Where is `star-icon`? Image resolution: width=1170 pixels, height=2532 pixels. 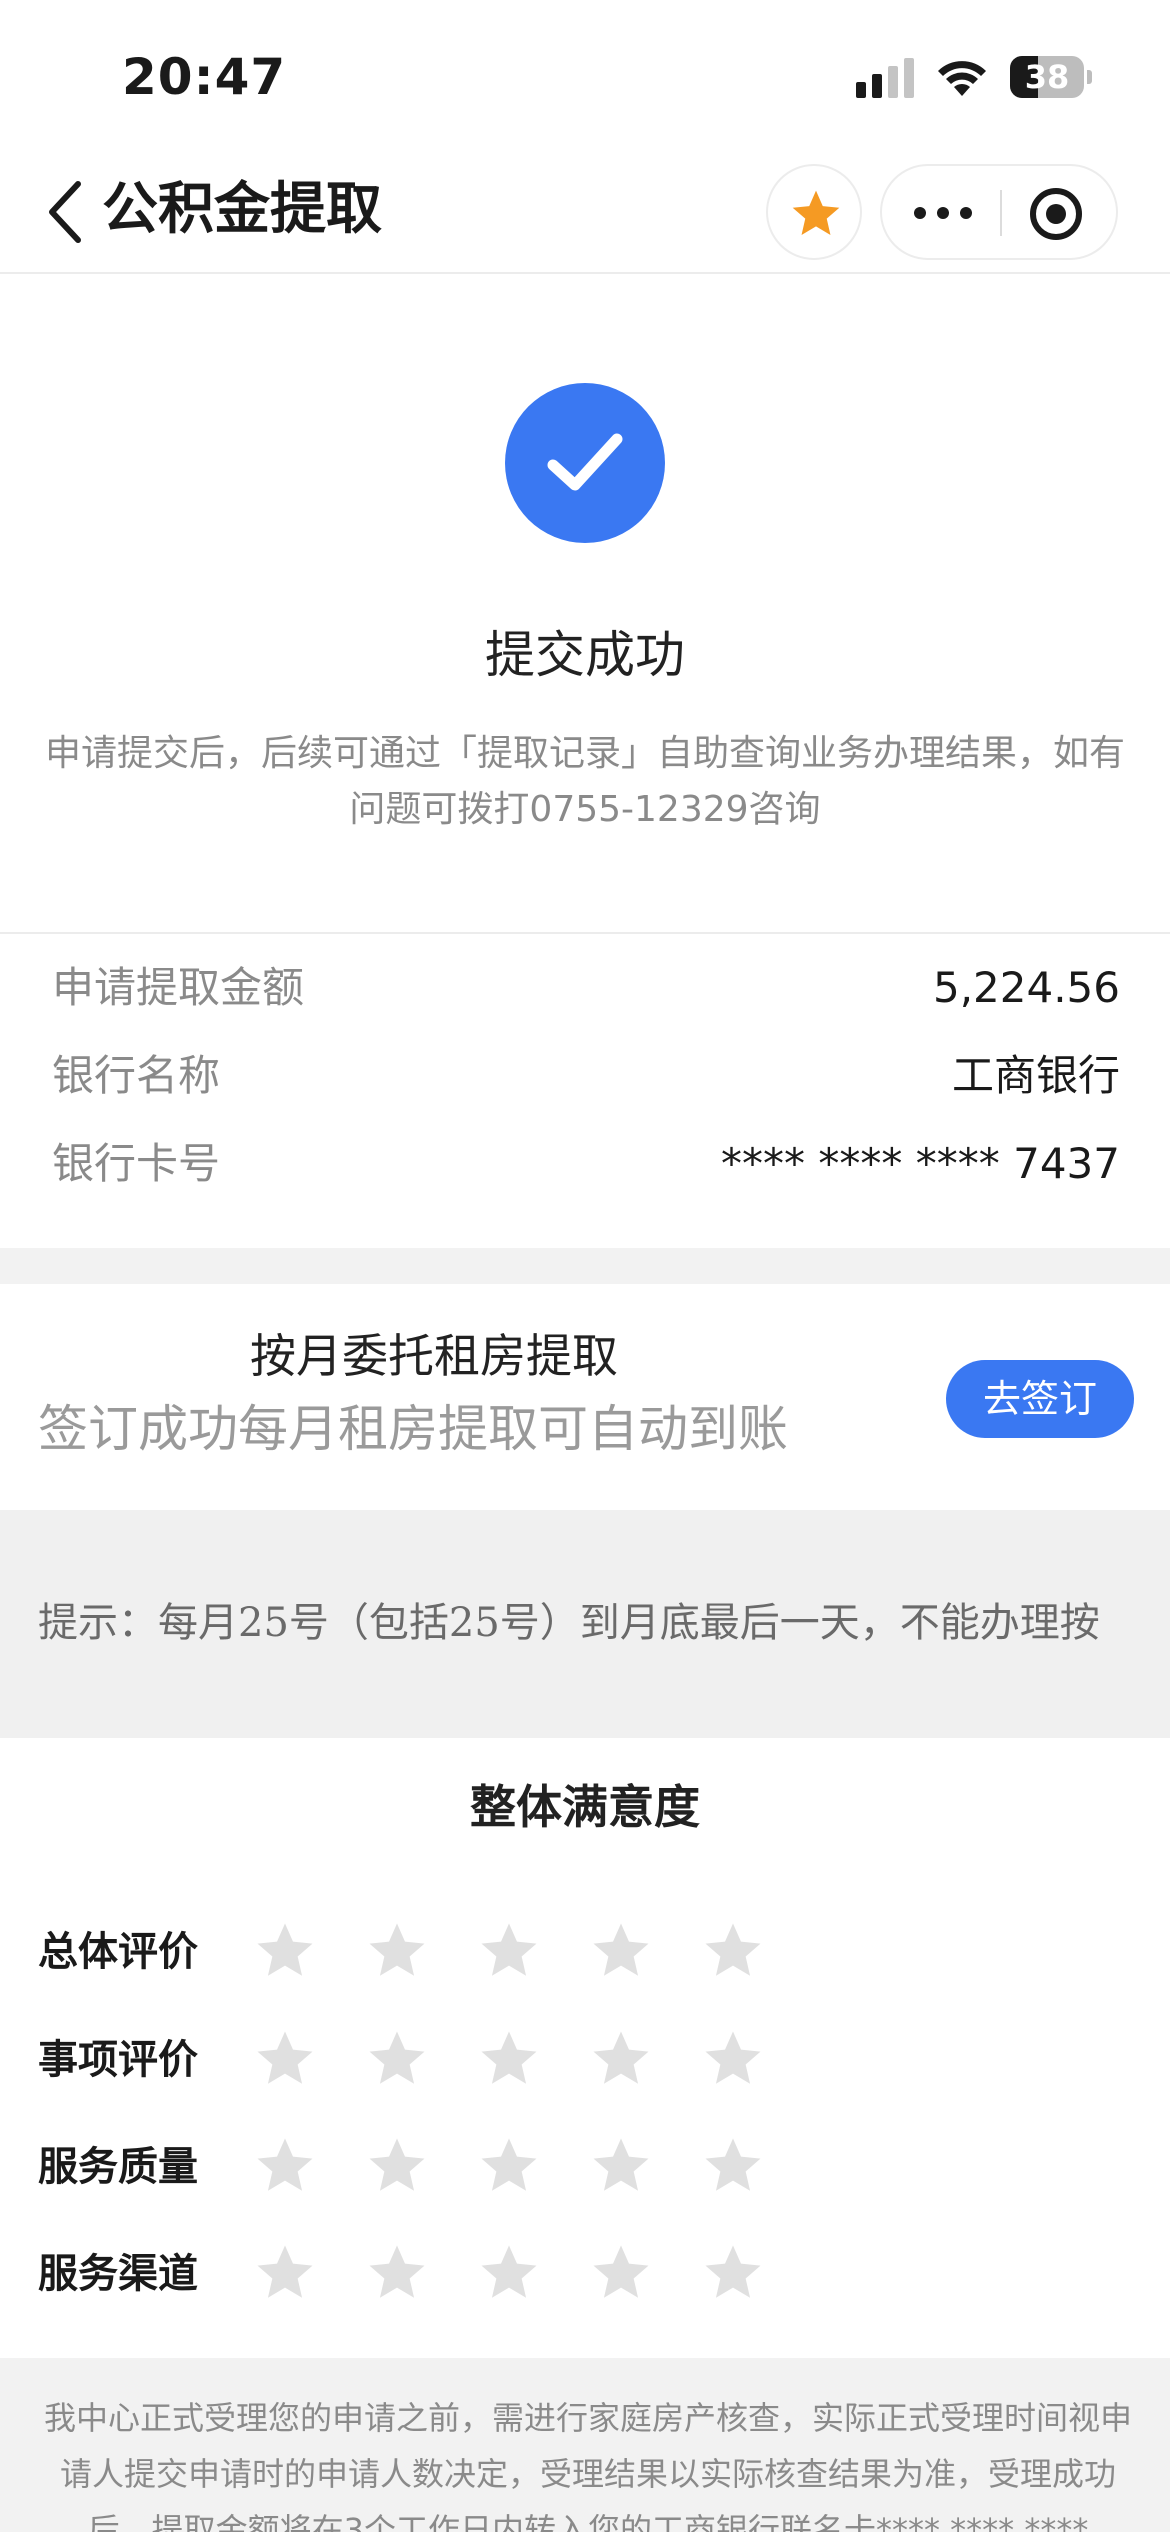
star-icon is located at coordinates (816, 212).